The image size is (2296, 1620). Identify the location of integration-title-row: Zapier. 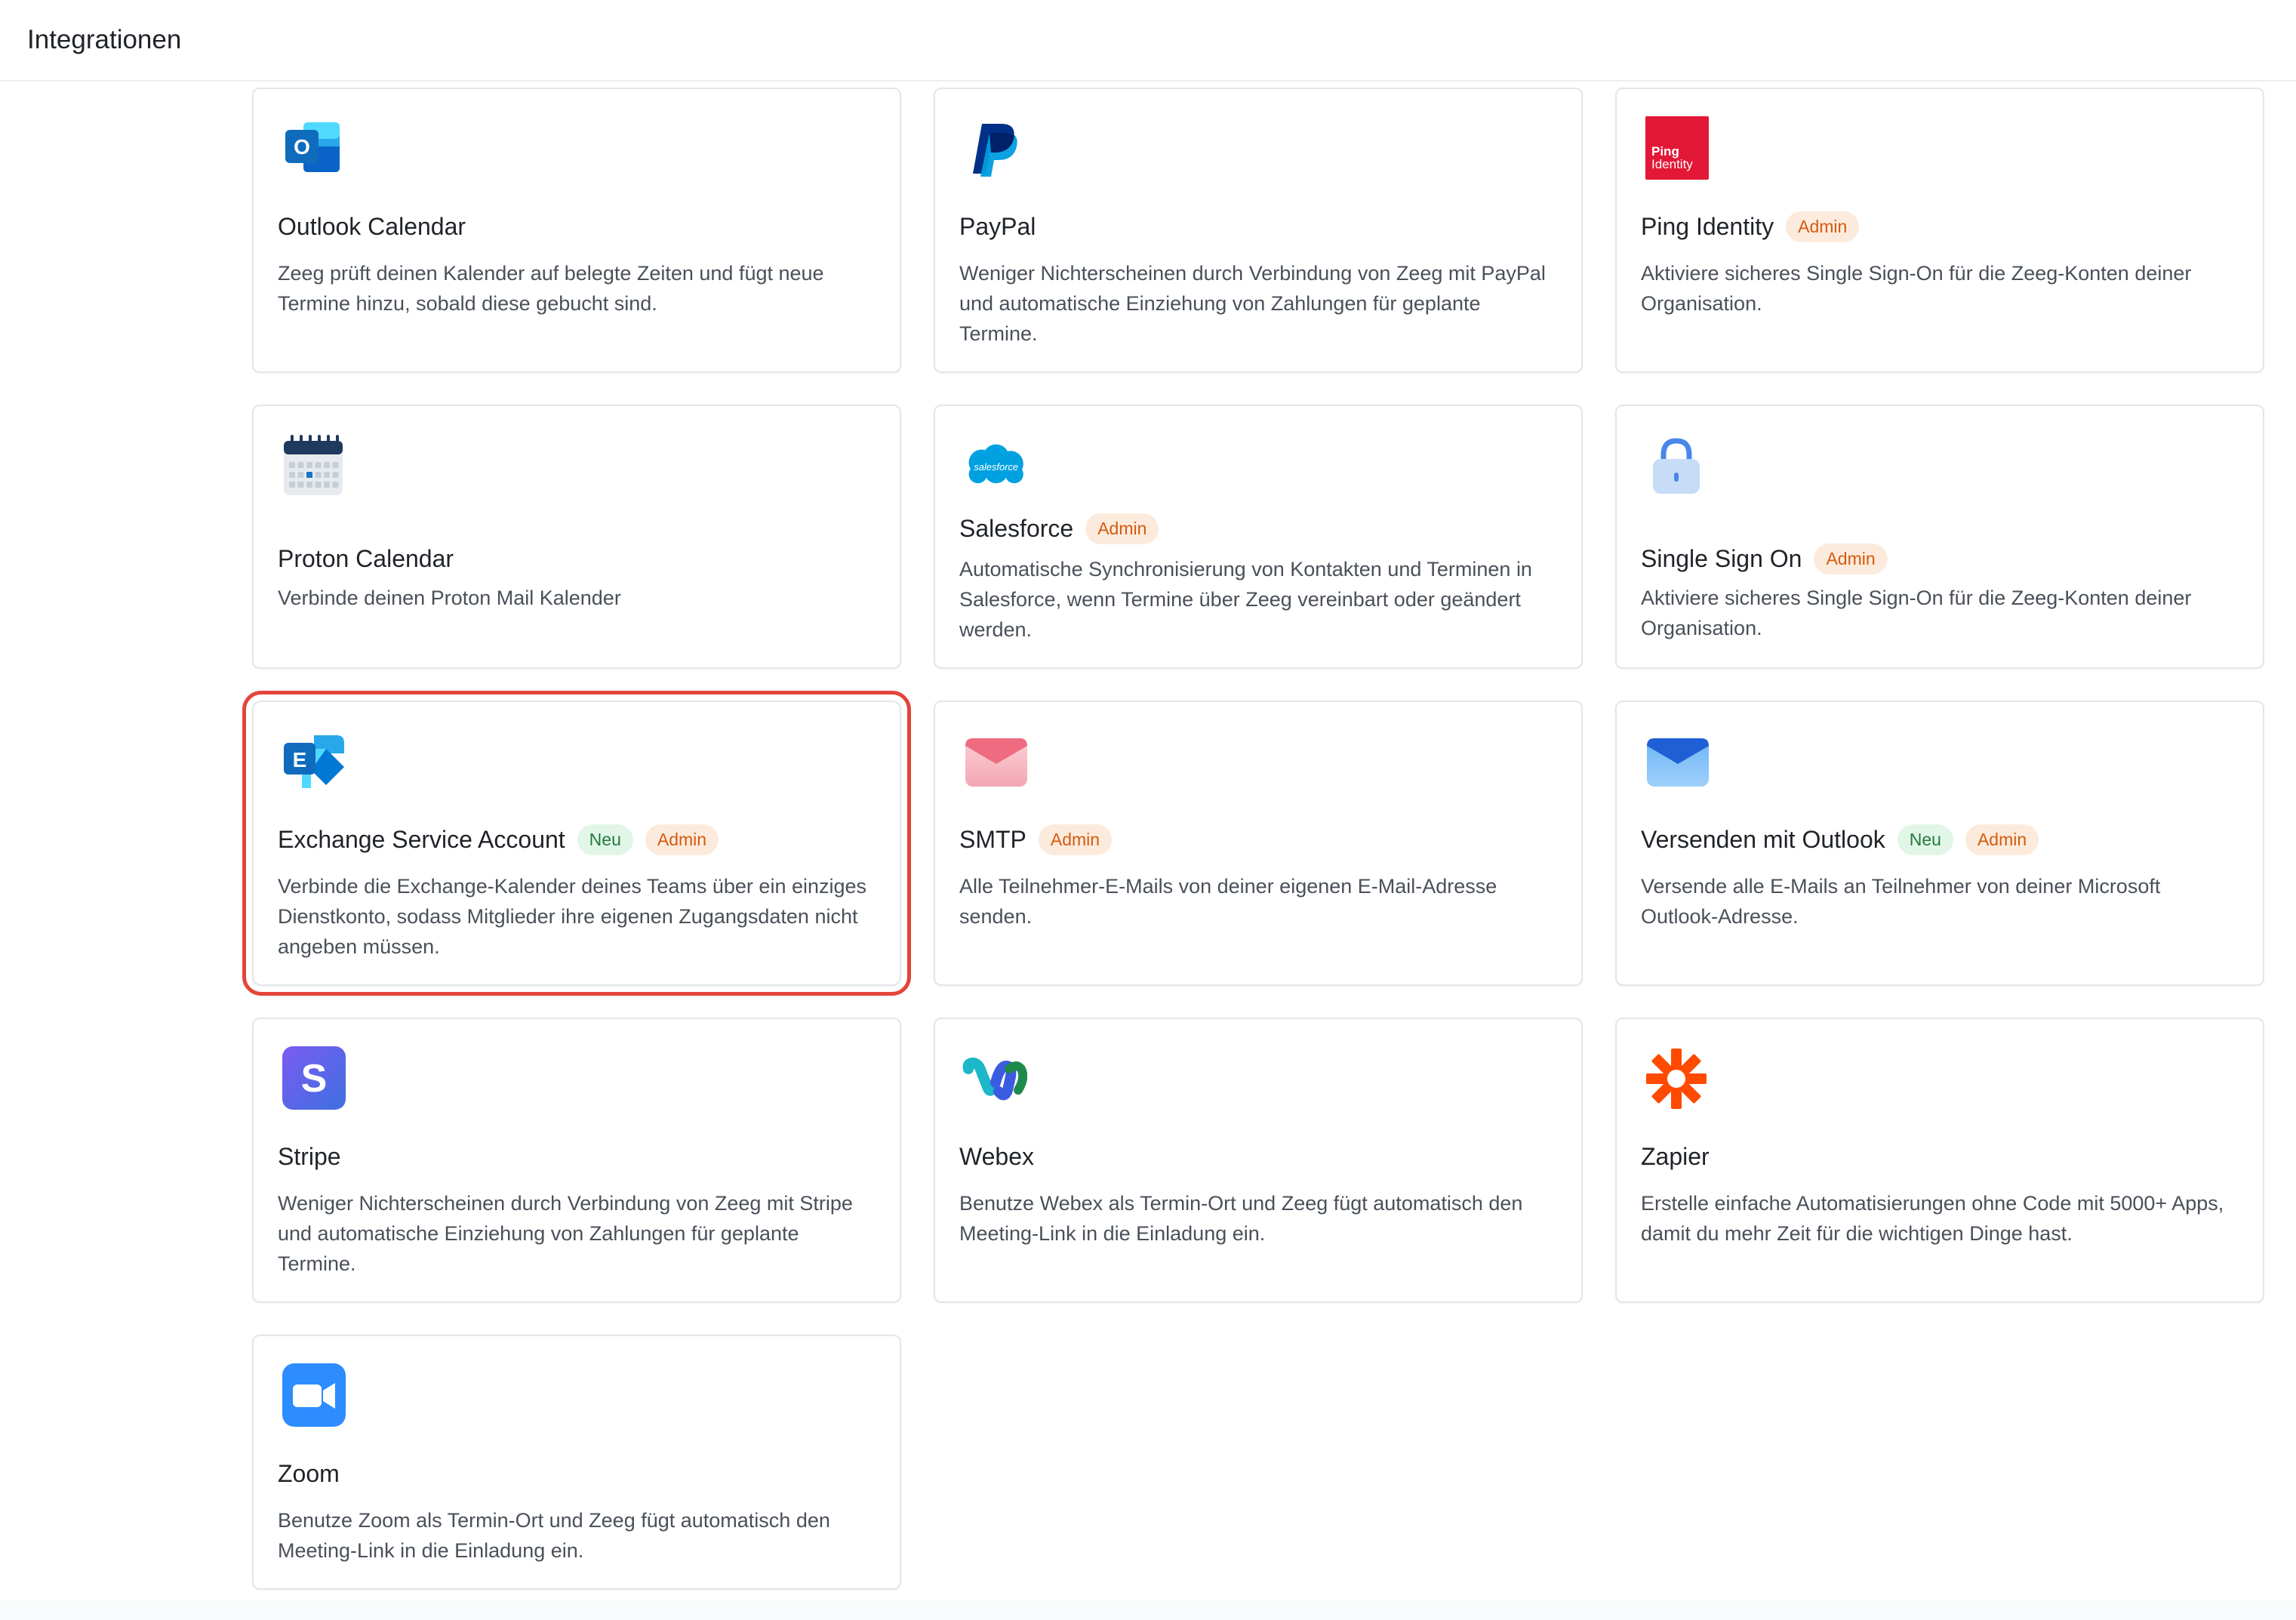
(1940, 1156).